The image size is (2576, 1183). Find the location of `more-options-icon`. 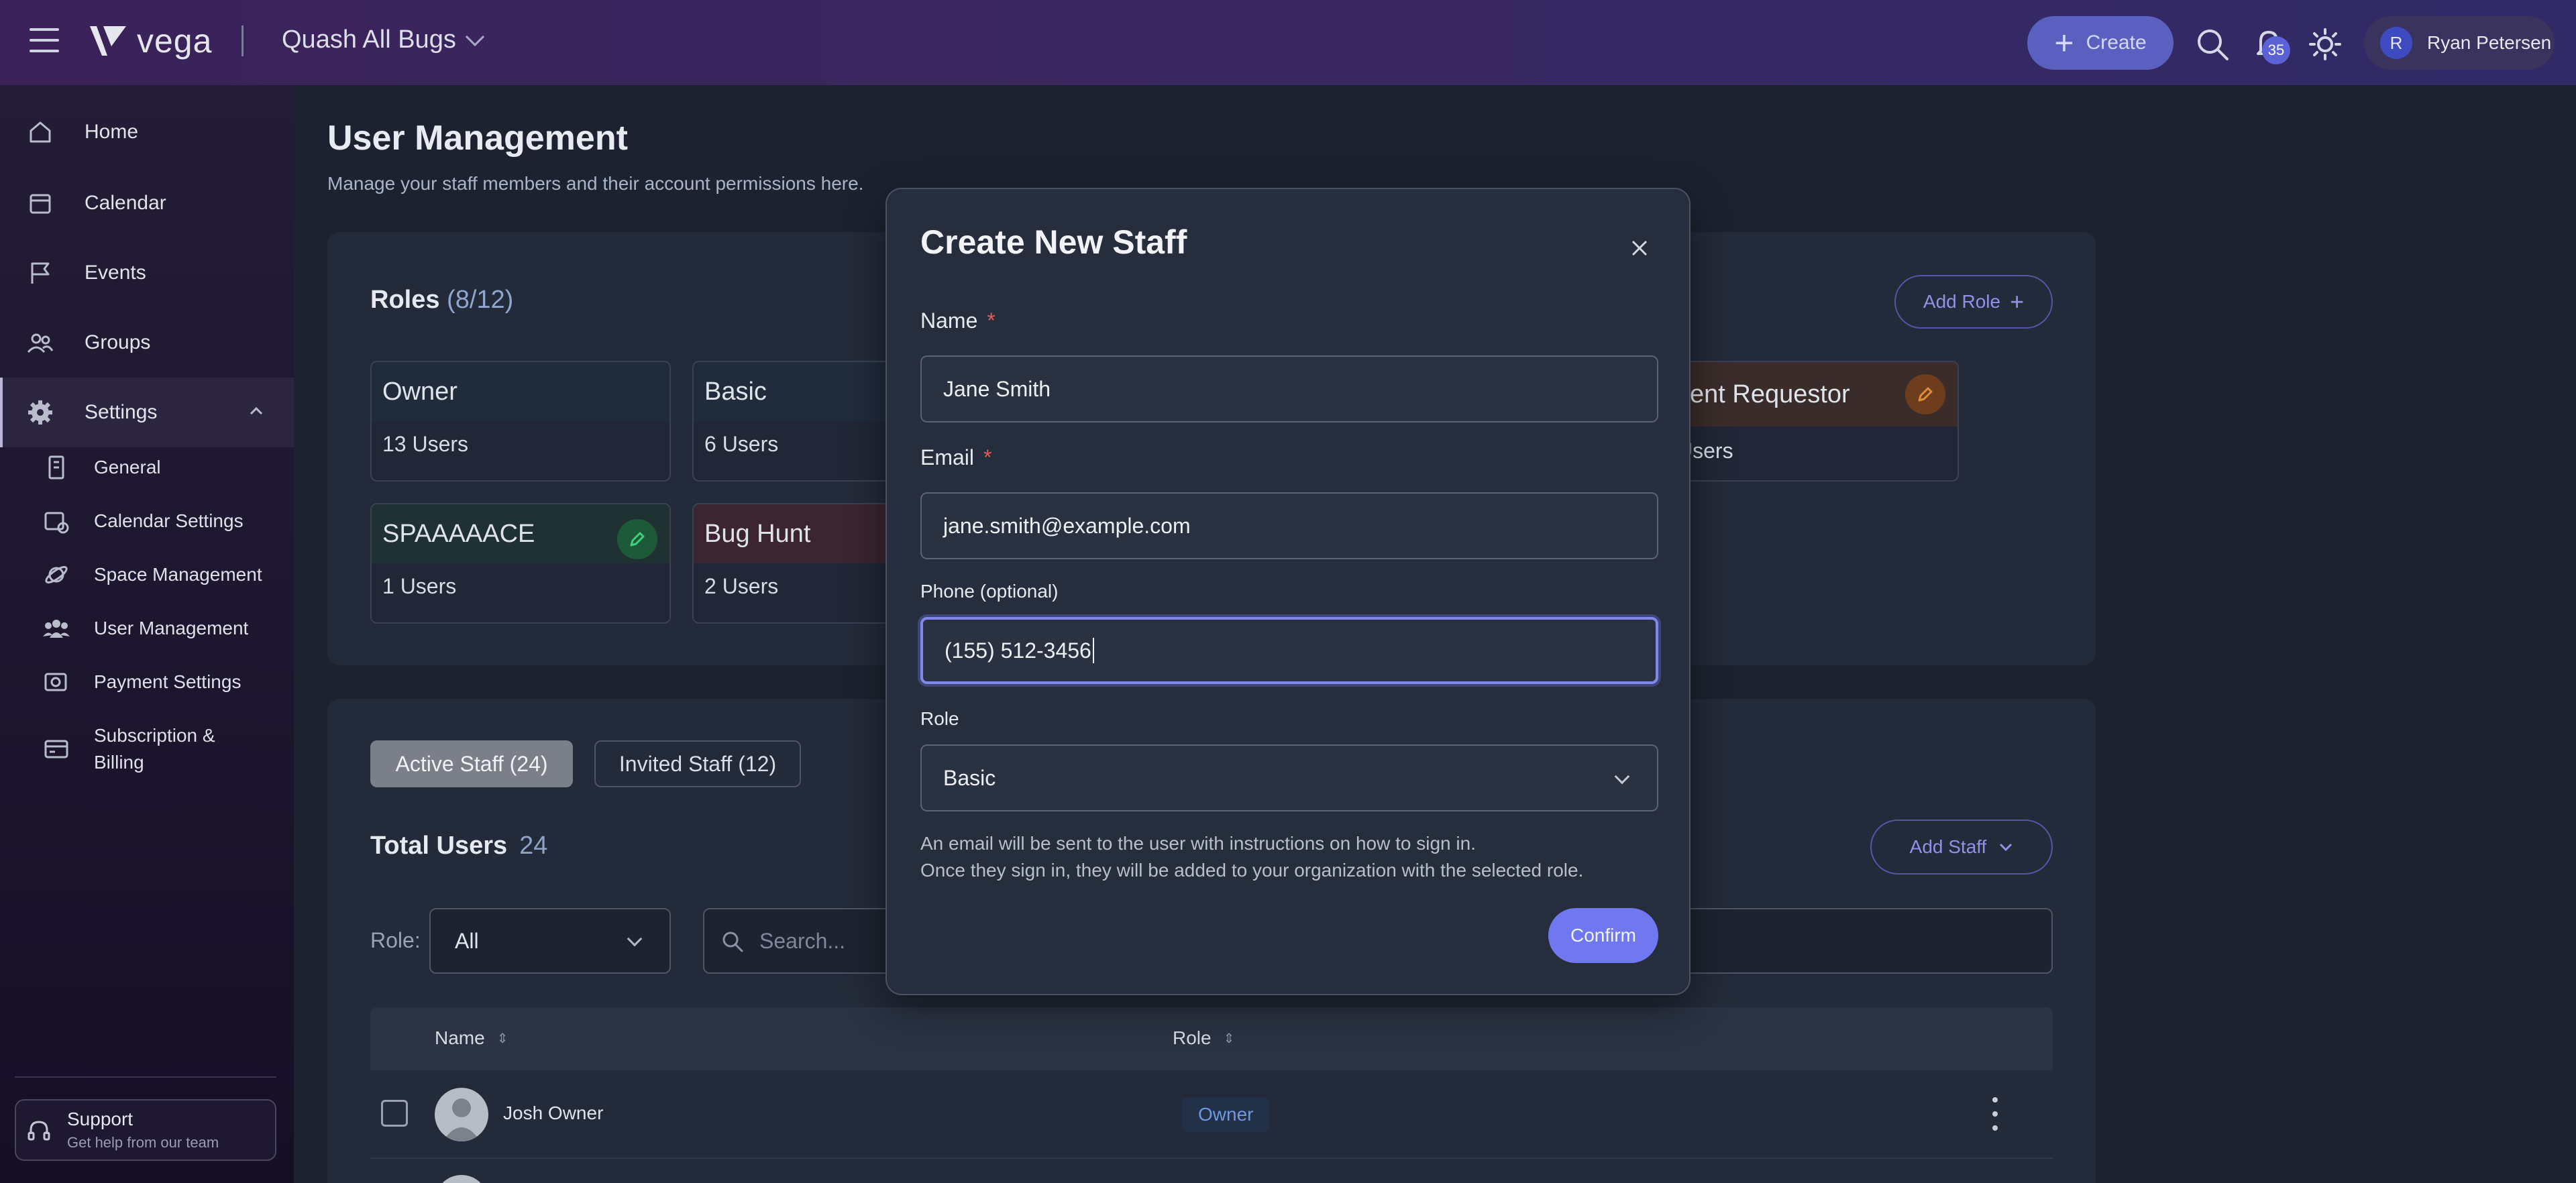

more-options-icon is located at coordinates (1995, 1114).